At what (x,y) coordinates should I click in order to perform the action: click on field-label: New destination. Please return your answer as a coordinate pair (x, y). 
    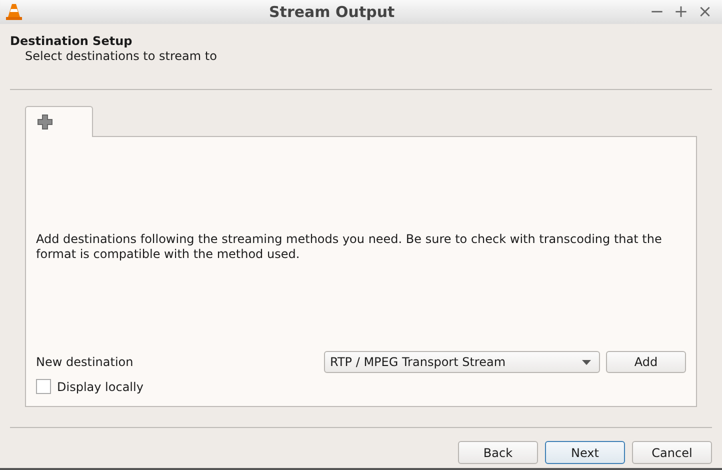
    Looking at the image, I should click on (85, 362).